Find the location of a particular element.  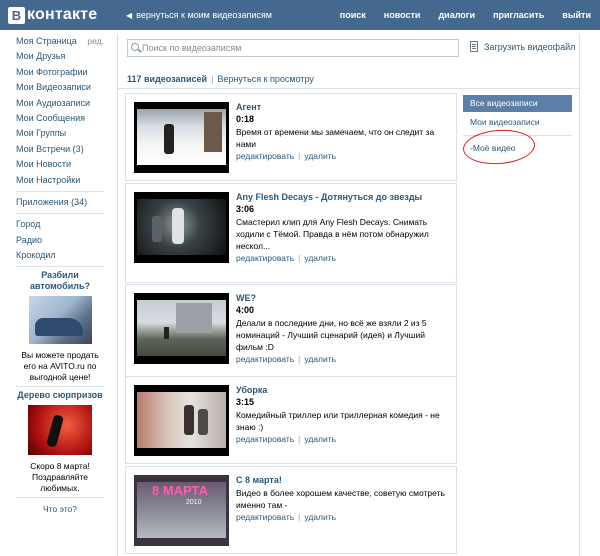

video-search is located at coordinates (293, 48).